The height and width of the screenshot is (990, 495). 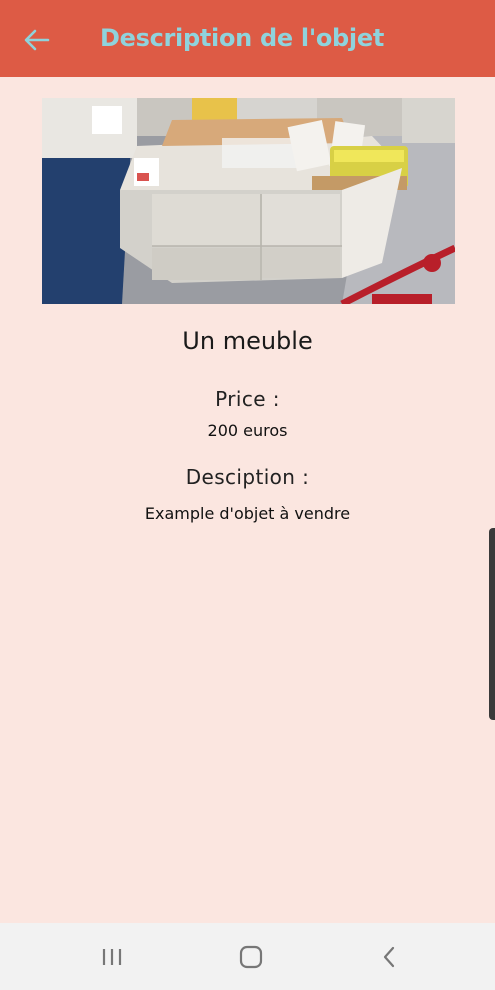 I want to click on price-value: 200 euros, so click(x=247, y=430).